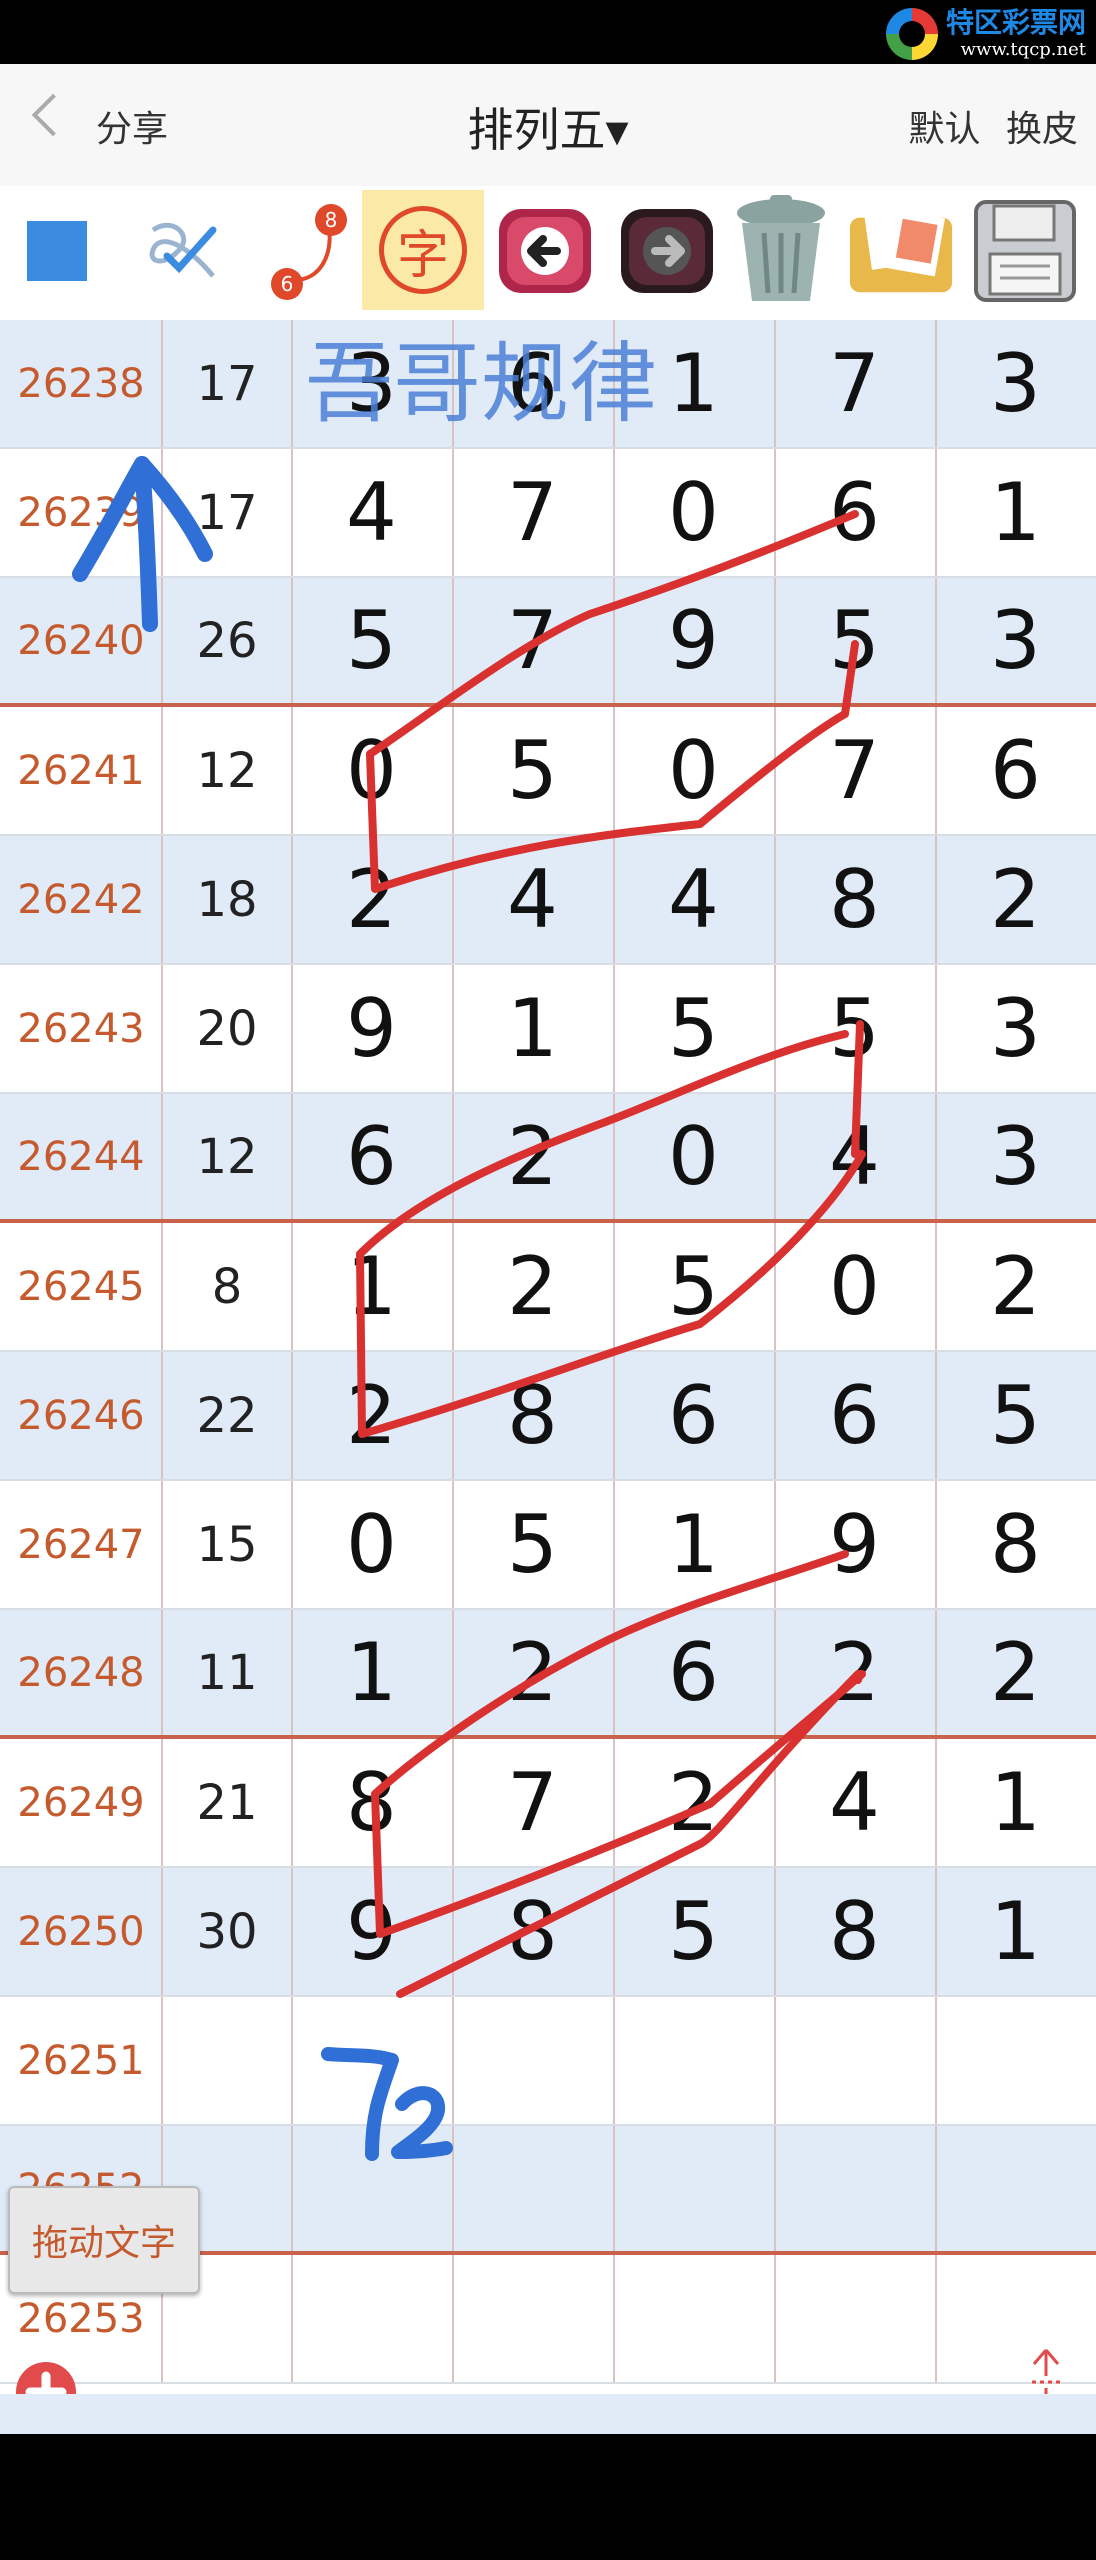 The height and width of the screenshot is (2560, 1096). What do you see at coordinates (945, 129) in the screenshot?
I see `default-button: 默认` at bounding box center [945, 129].